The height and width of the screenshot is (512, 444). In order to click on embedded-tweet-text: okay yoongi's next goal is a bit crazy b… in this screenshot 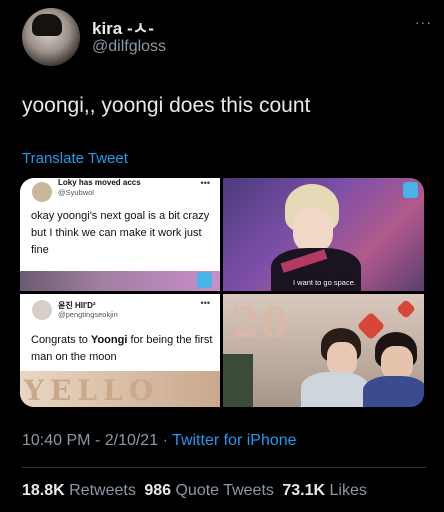, I will do `click(120, 233)`.